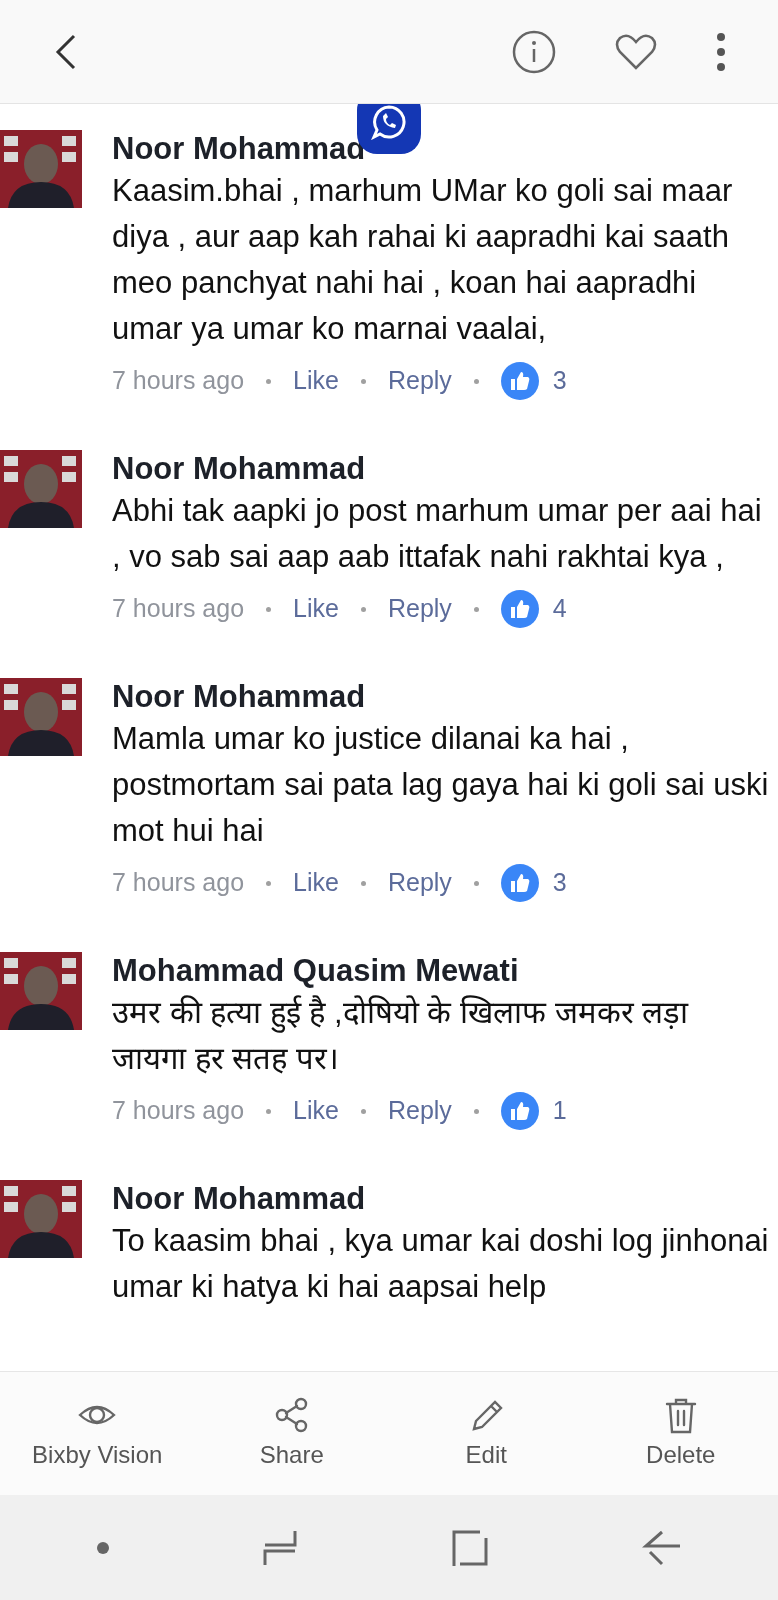  I want to click on comment-text: उमर की हत्या हुई है ,दोषियो के खिलाफ जमकर लड़ा जायगा हर सतह पर।, so click(401, 1036).